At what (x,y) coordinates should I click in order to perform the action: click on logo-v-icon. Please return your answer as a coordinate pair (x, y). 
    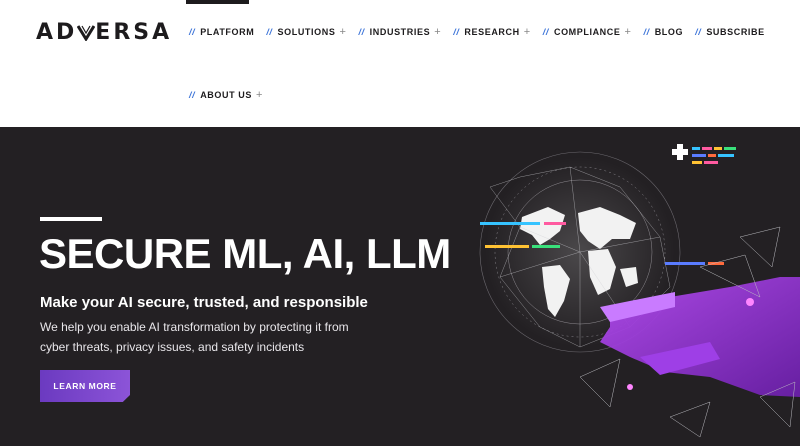
    Looking at the image, I should click on (86, 32).